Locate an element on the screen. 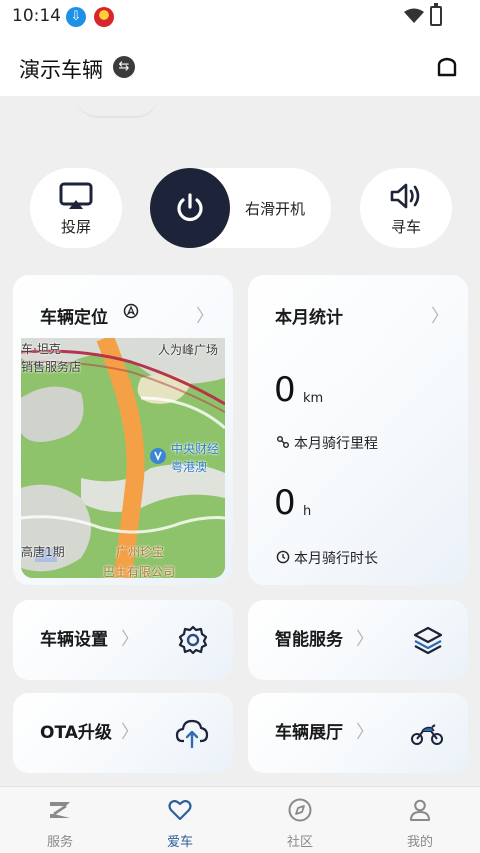 The height and width of the screenshot is (853, 480). status-time: 10:14 is located at coordinates (36, 16).